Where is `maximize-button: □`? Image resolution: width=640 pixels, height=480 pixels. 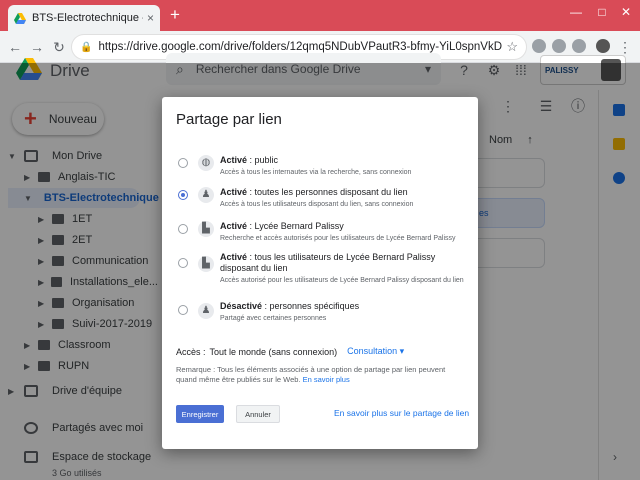
maximize-button: □ is located at coordinates (602, 12).